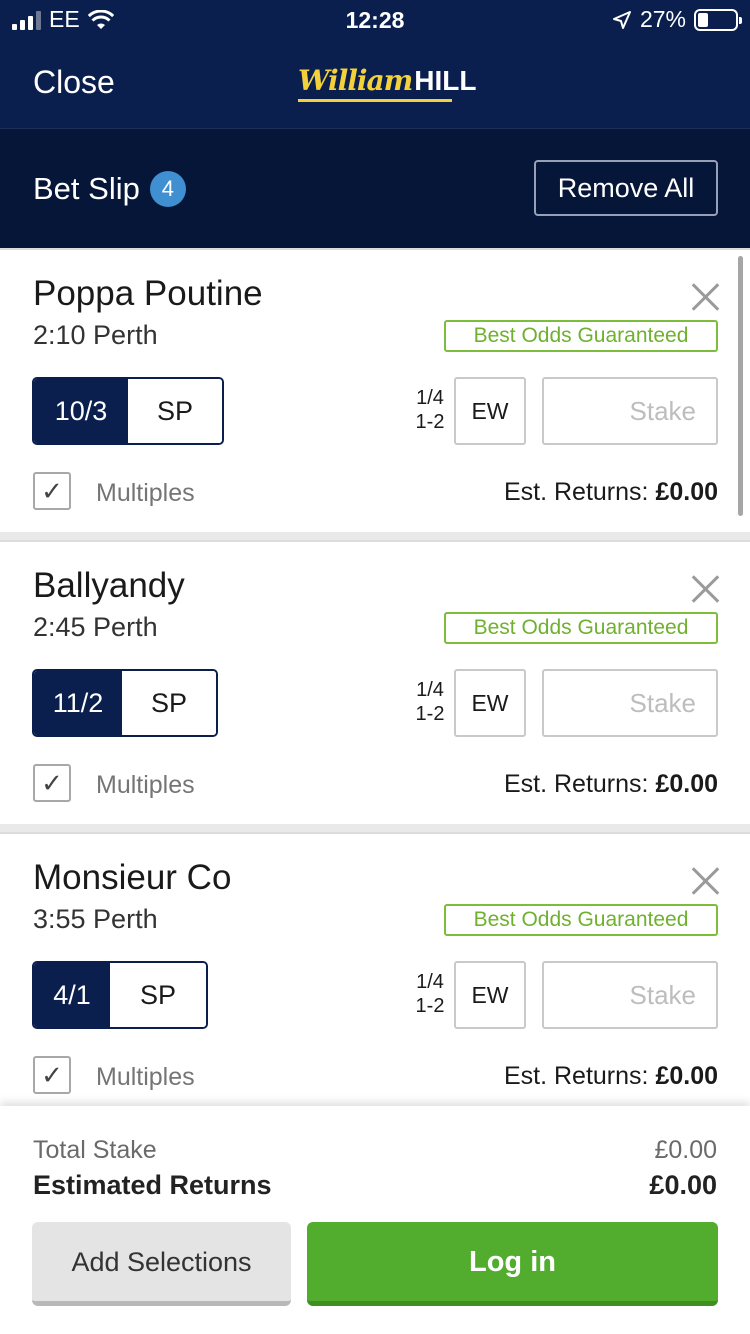  What do you see at coordinates (86, 188) in the screenshot?
I see `bet-slip-label: Bet Slip` at bounding box center [86, 188].